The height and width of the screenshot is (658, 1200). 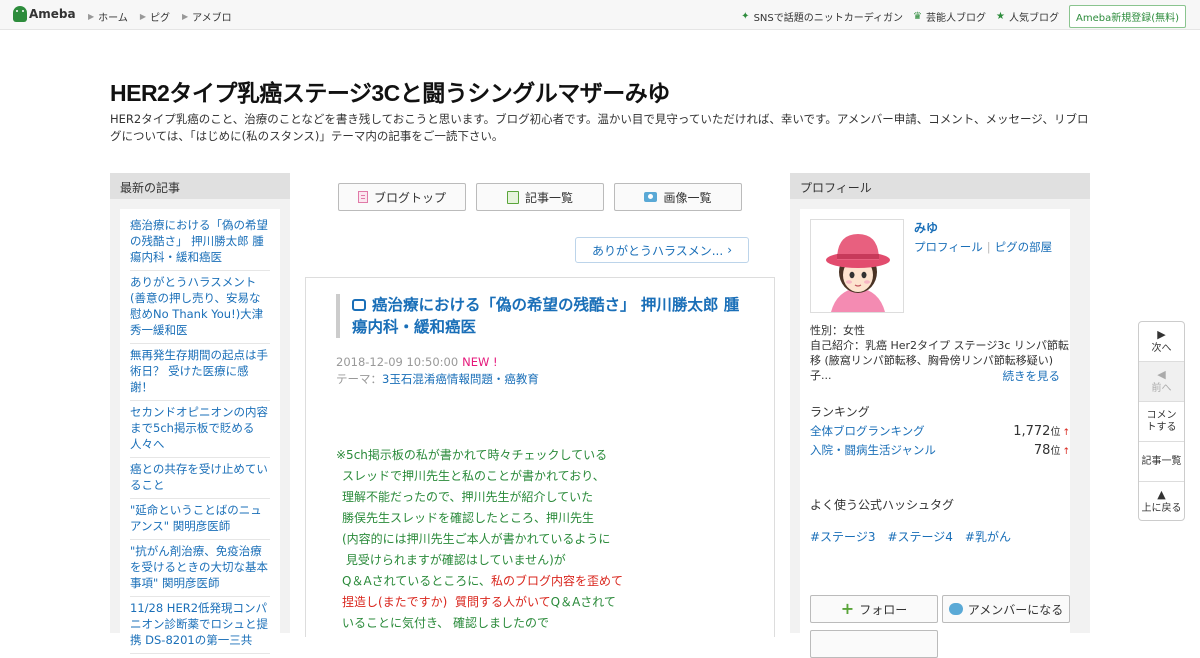 What do you see at coordinates (113, 18) in the screenshot?
I see `nav-home-label: ホーム` at bounding box center [113, 18].